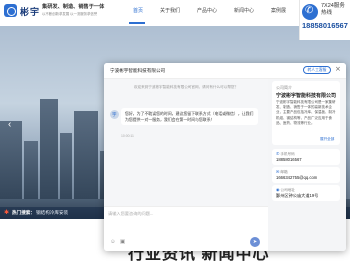 The width and height of the screenshot is (350, 263). Describe the element at coordinates (127, 136) in the screenshot. I see `message-time: 10:00:11` at that location.